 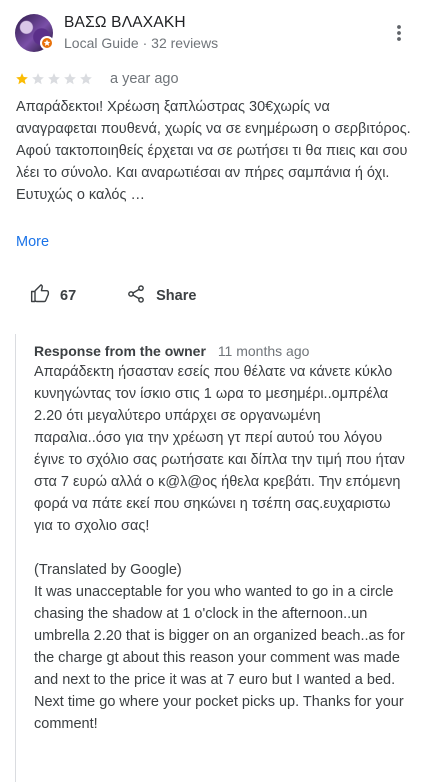 I want to click on response-title: Response from the owner, so click(x=120, y=351).